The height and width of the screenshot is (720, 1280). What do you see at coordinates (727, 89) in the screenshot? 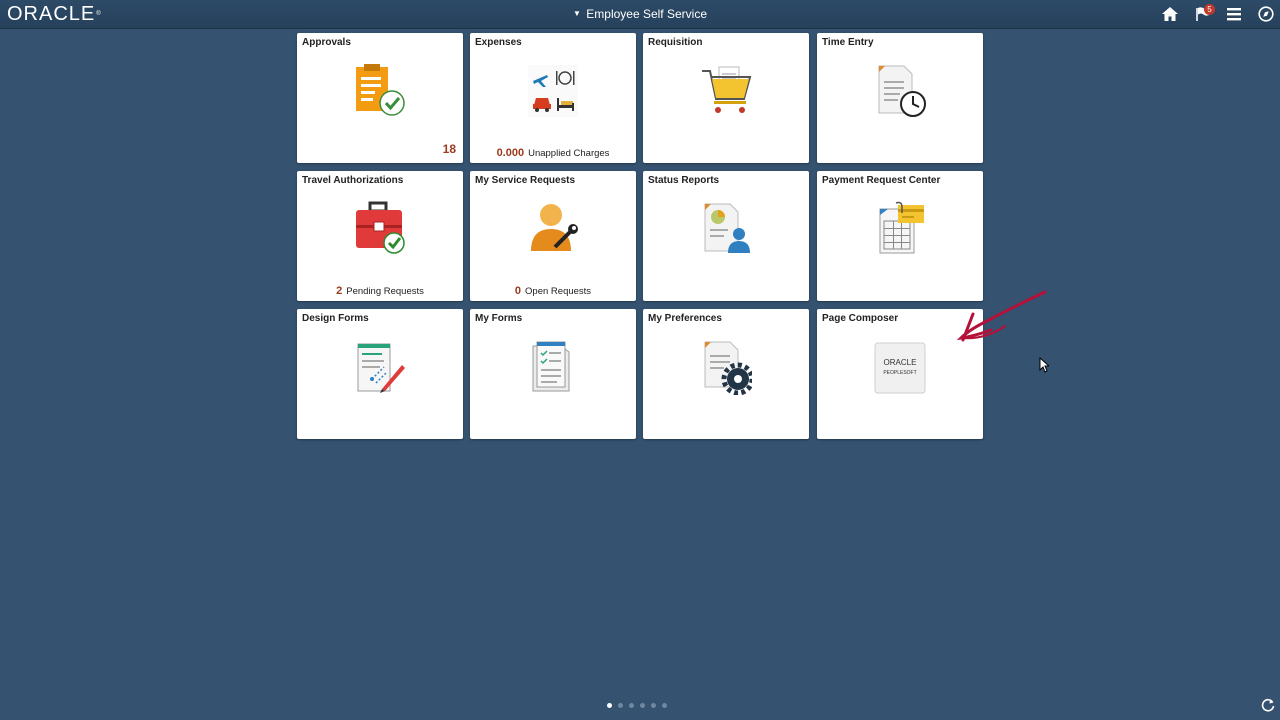
I see `shopping-cart-icon` at bounding box center [727, 89].